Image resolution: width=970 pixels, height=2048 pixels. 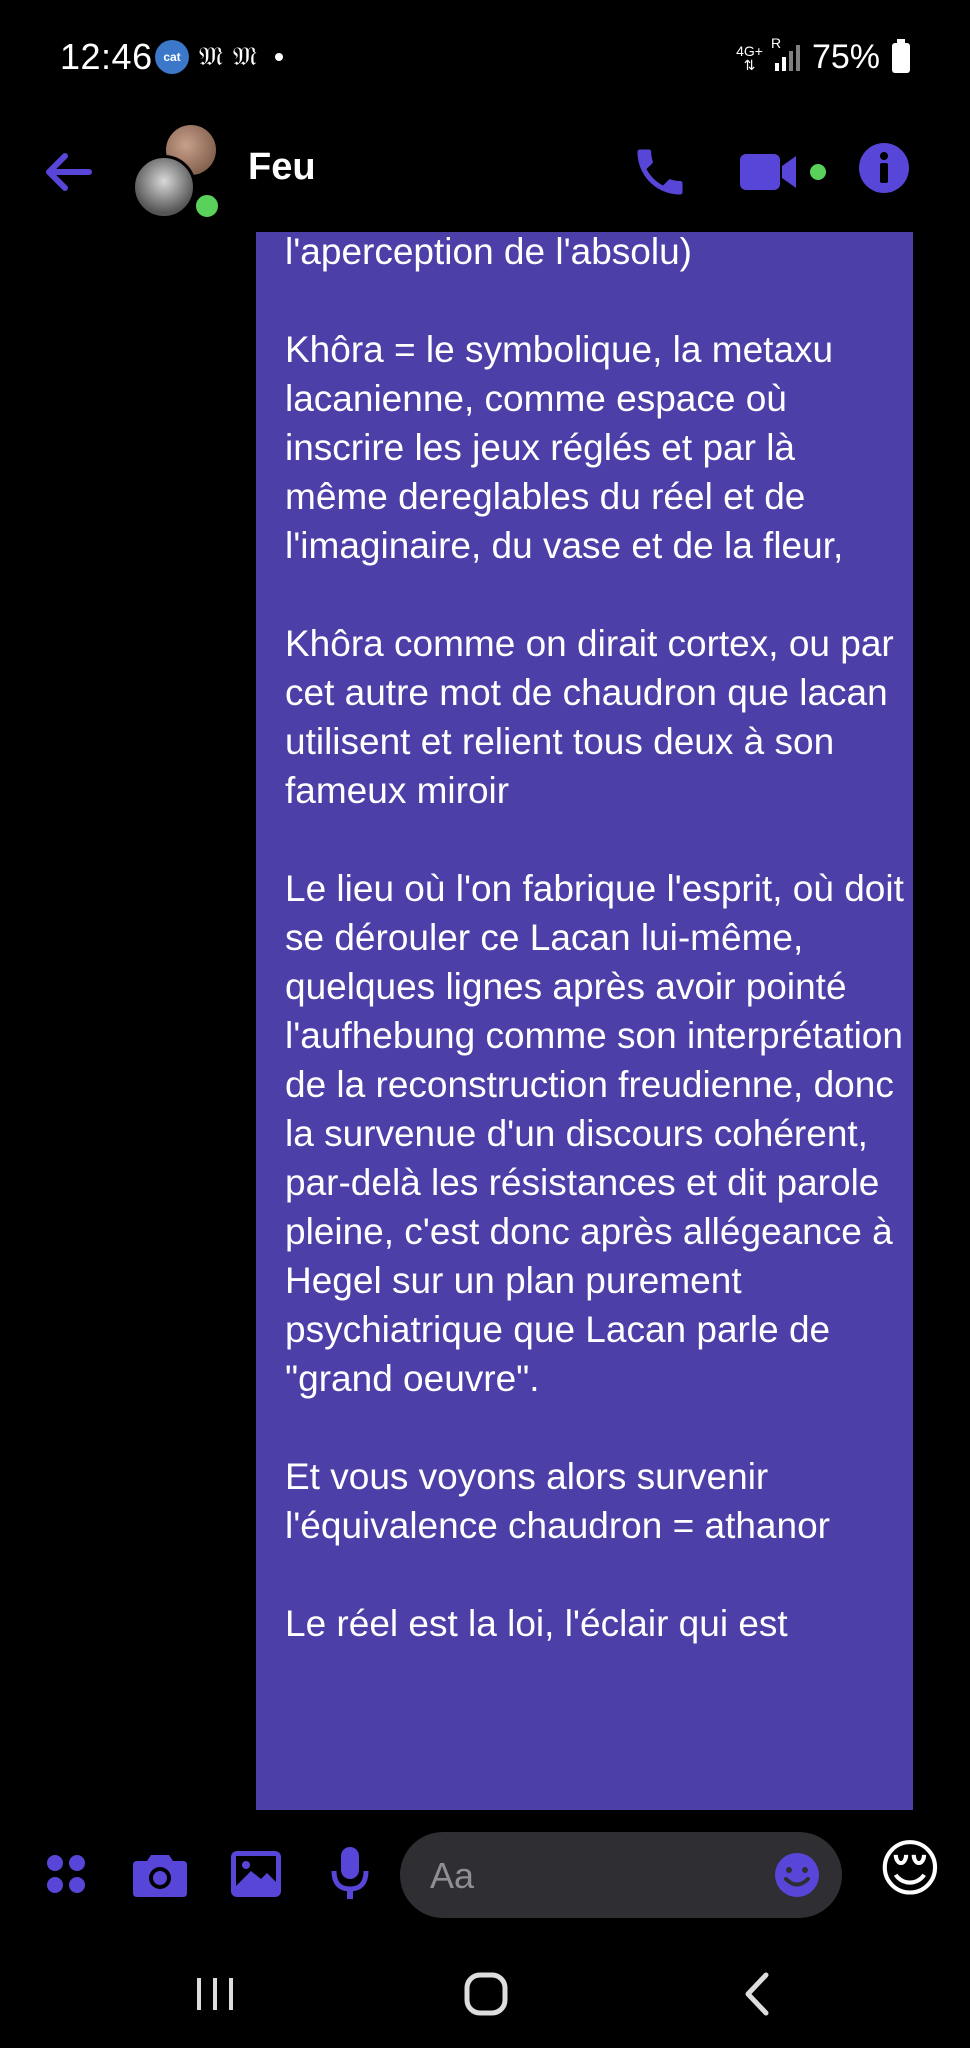 I want to click on smiley-icon, so click(x=797, y=1875).